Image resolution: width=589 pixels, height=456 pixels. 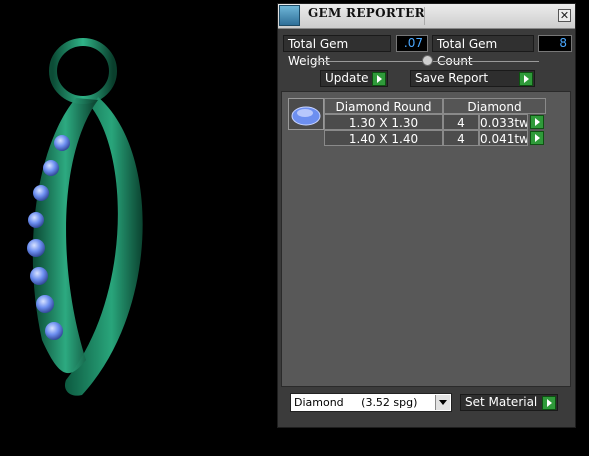 I want to click on save-report-button: Save Report, so click(x=472, y=78).